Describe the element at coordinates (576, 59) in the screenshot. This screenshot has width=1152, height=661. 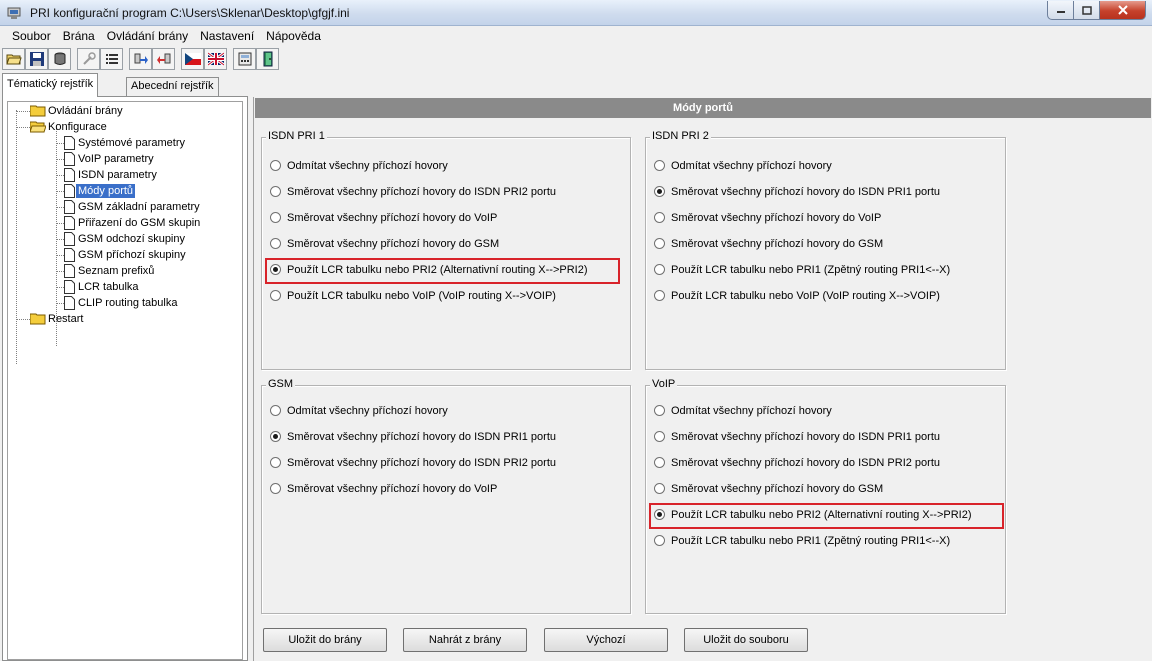
I see `toolbar` at that location.